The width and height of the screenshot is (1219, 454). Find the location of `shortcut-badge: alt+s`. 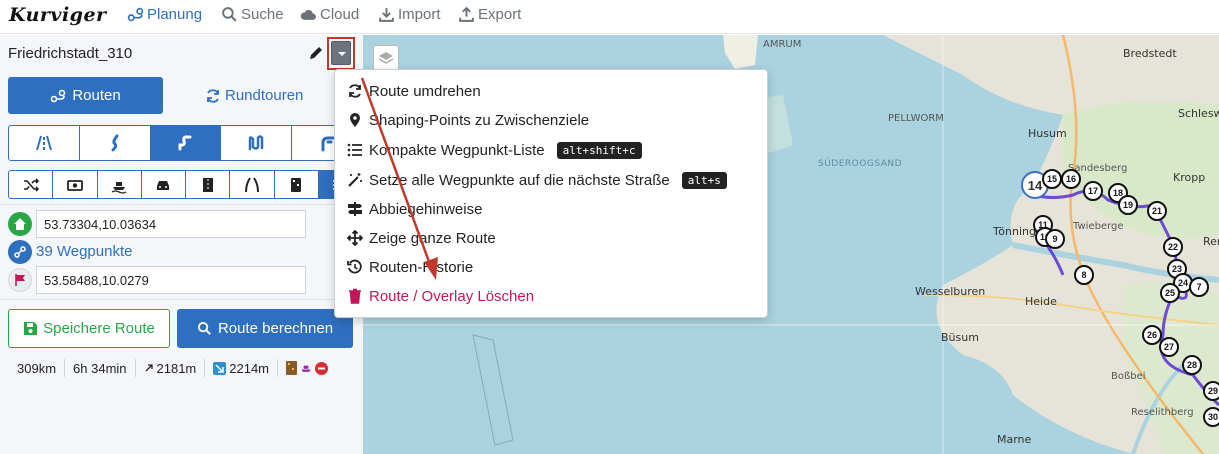

shortcut-badge: alt+s is located at coordinates (704, 180).